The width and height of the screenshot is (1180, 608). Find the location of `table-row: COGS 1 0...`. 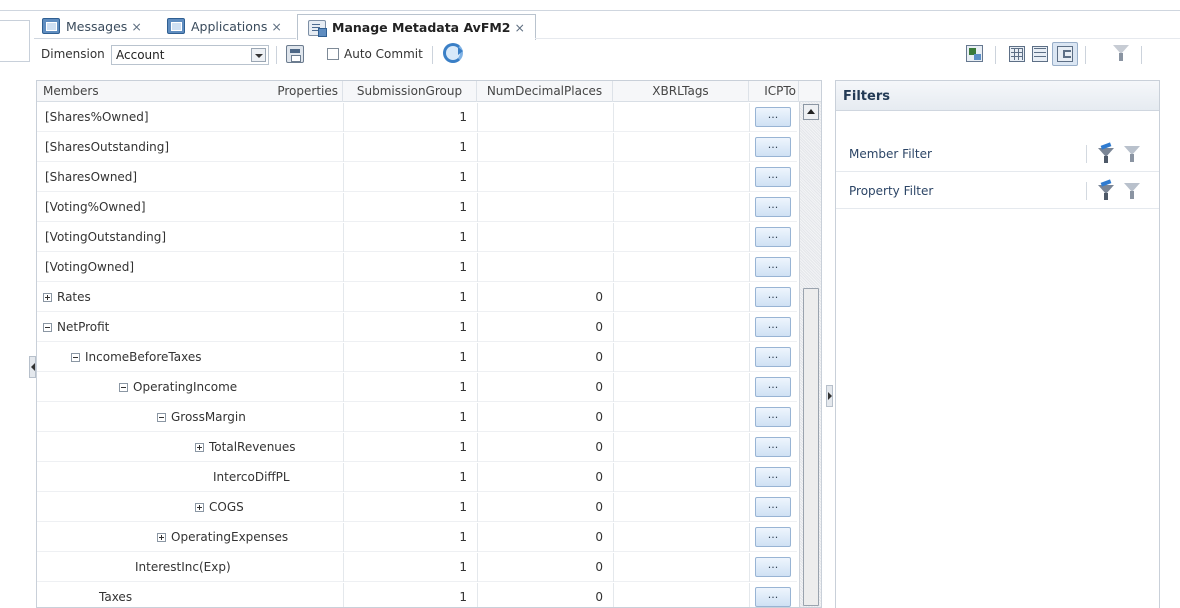

table-row: COGS 1 0... is located at coordinates (417, 507).